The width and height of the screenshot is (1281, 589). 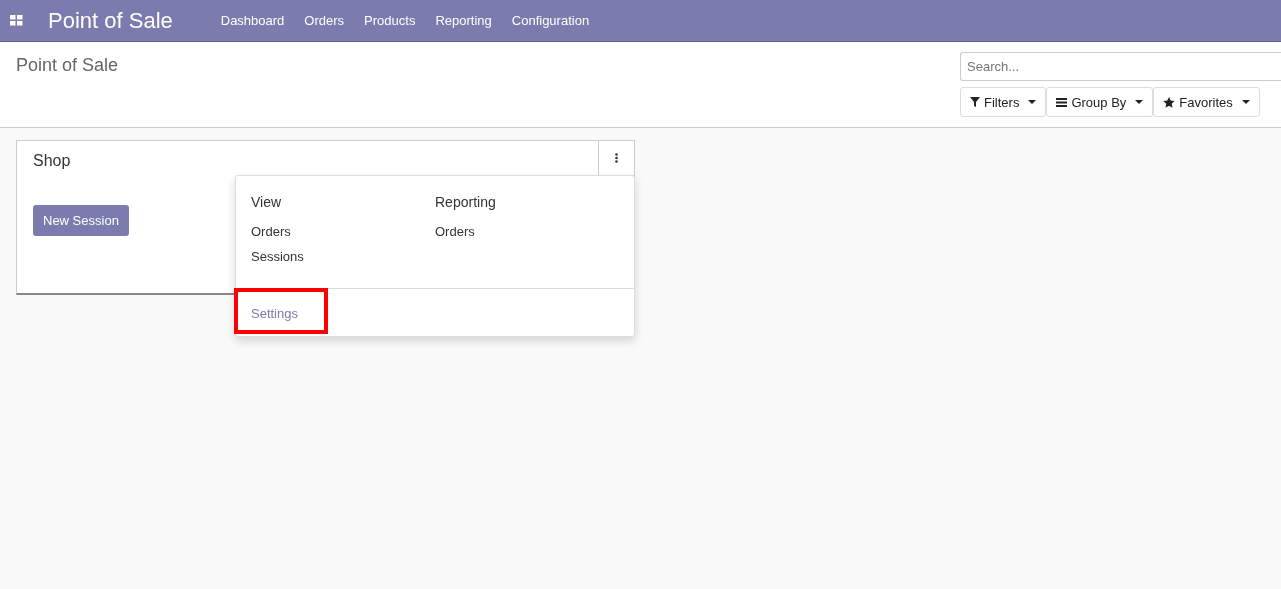 I want to click on search-option-button: Group By, so click(x=1100, y=102).